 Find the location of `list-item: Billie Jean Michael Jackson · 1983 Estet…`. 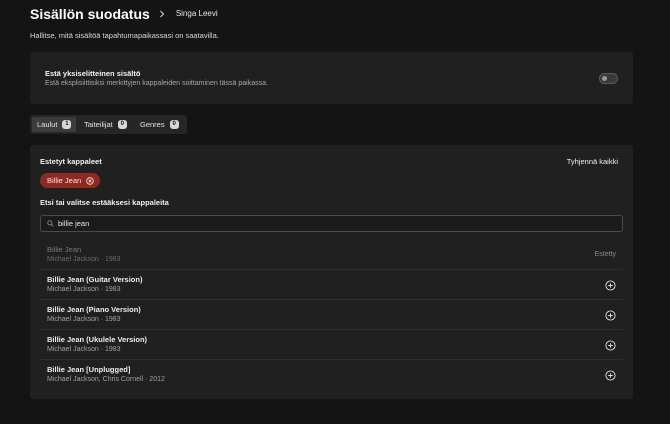

list-item: Billie Jean Michael Jackson · 1983 Estet… is located at coordinates (331, 255).